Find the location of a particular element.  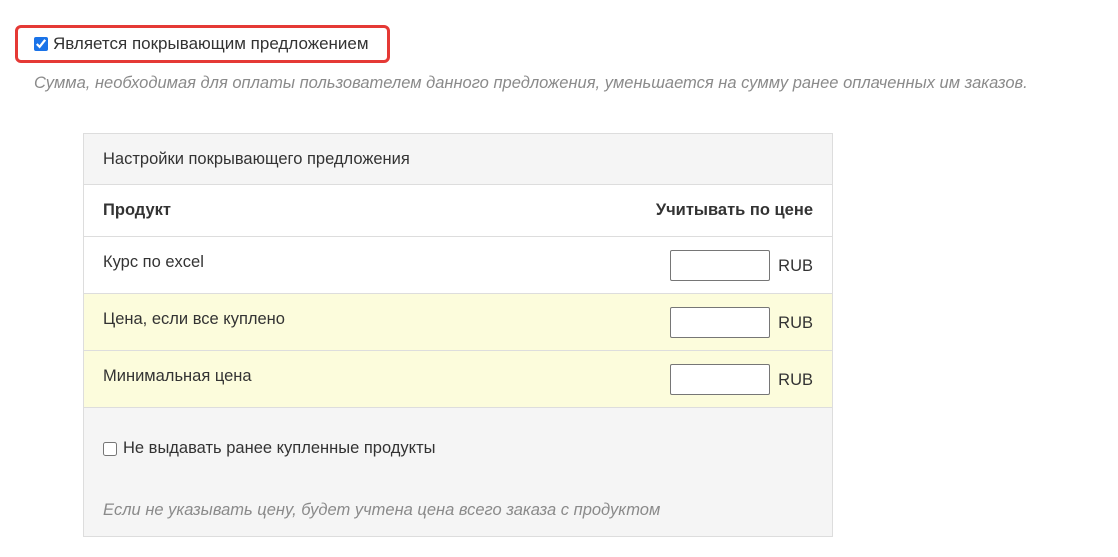

covering-offer-label: Является покрывающим предложением is located at coordinates (211, 44).